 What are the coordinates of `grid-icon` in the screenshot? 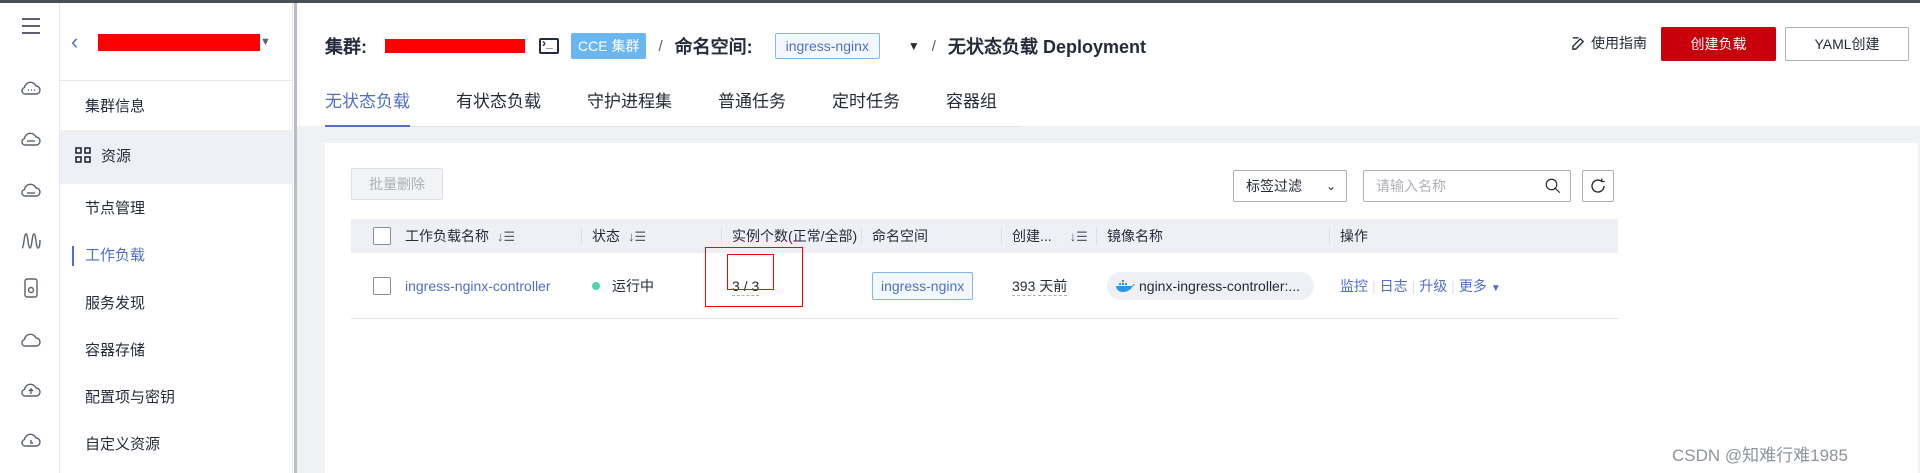 It's located at (83, 155).